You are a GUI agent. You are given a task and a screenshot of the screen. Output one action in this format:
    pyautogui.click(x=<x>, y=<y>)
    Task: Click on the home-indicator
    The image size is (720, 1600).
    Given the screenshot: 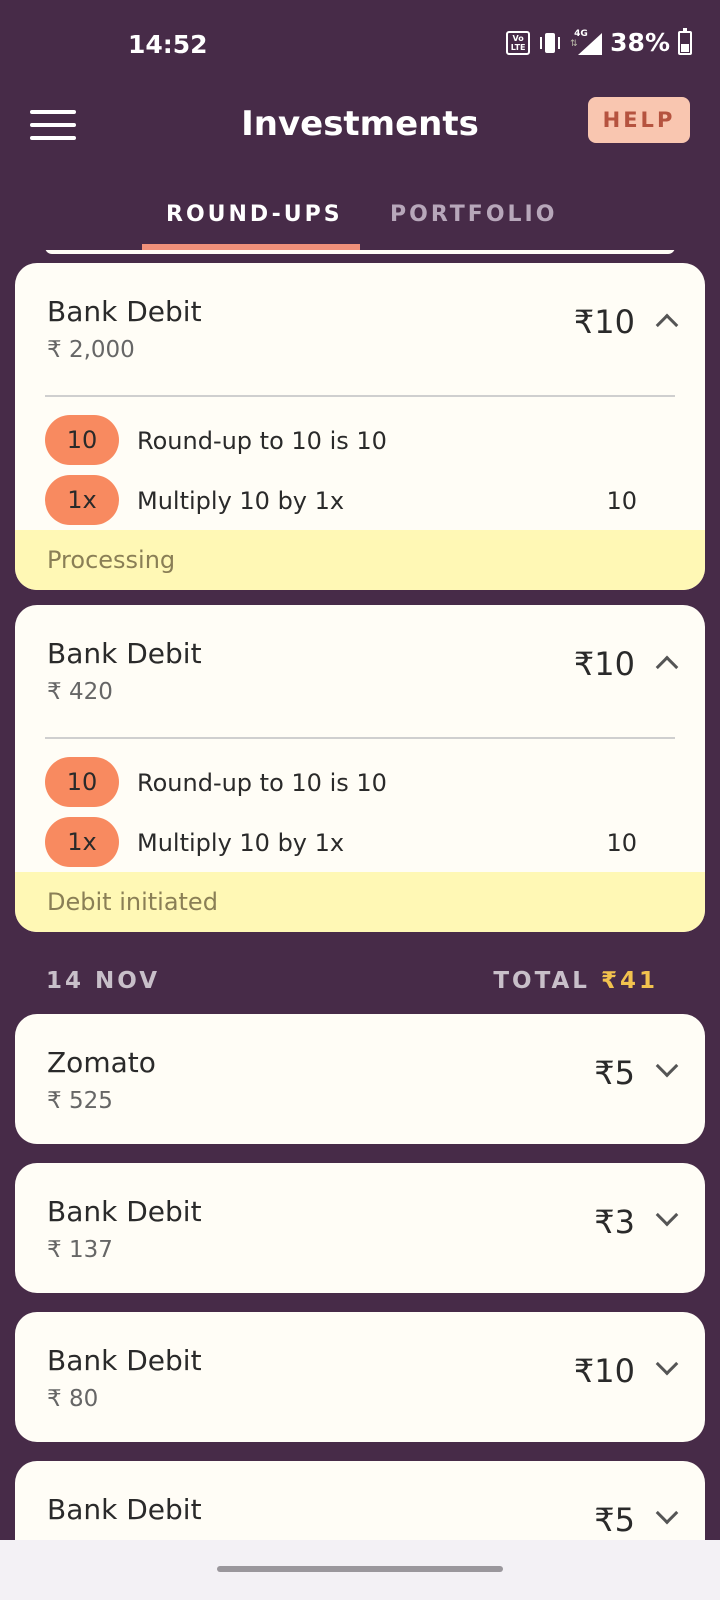 What is the action you would take?
    pyautogui.click(x=360, y=1569)
    